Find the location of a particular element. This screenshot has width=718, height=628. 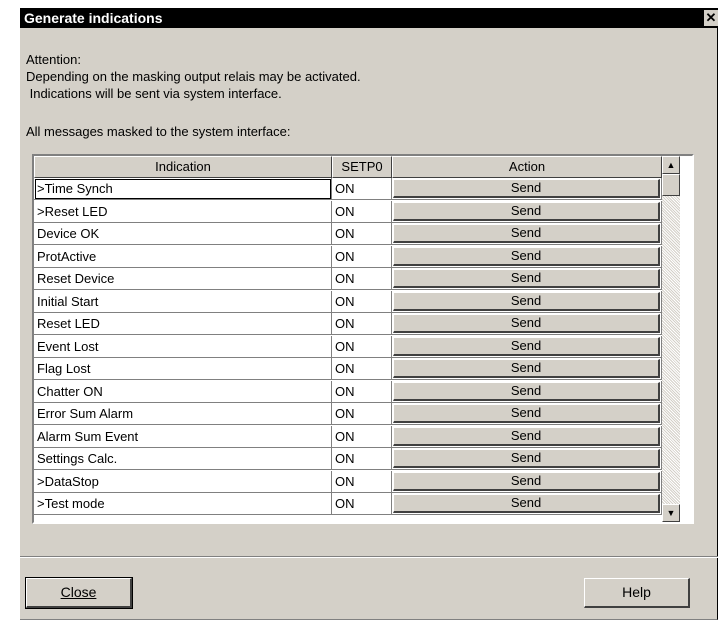

table-row: >Time Synch ON Send is located at coordinates (348, 189).